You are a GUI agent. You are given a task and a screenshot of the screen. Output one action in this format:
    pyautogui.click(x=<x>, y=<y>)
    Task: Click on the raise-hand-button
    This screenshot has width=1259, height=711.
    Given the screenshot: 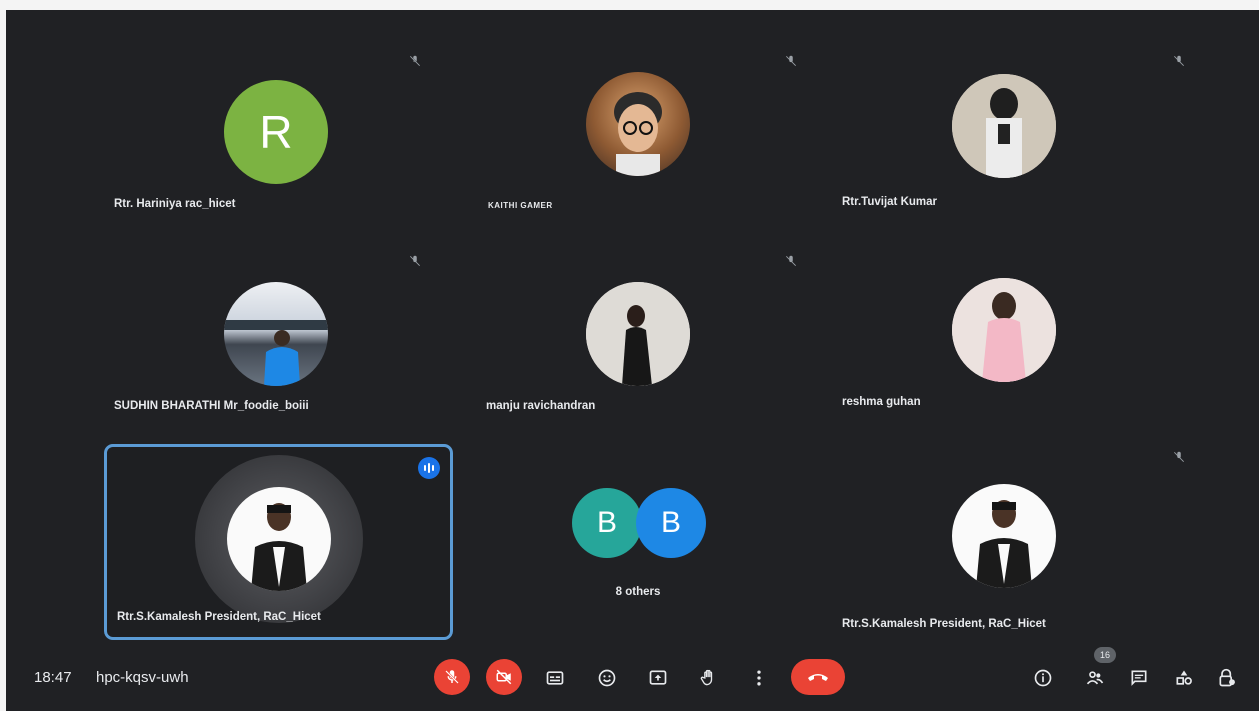 What is the action you would take?
    pyautogui.click(x=709, y=678)
    